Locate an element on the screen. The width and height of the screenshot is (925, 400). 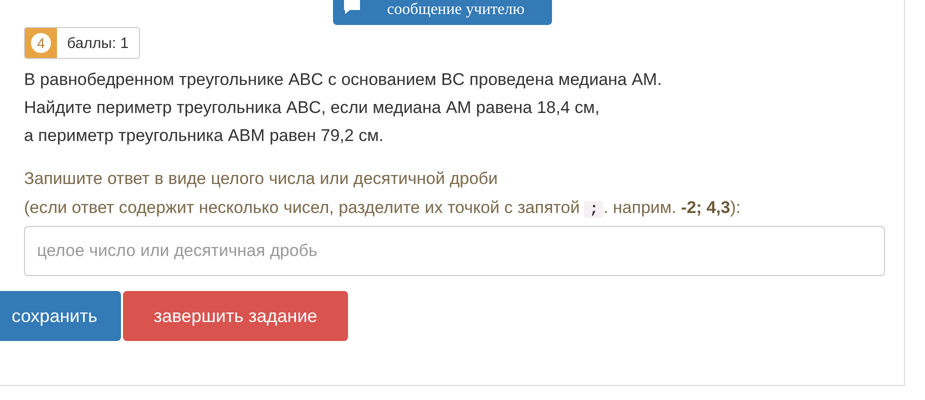
hint-text: (если ответ содержит несколько чисел, разделите их точкой с запятой ; . наприм. -2; 4,3): is located at coordinates (383, 208).